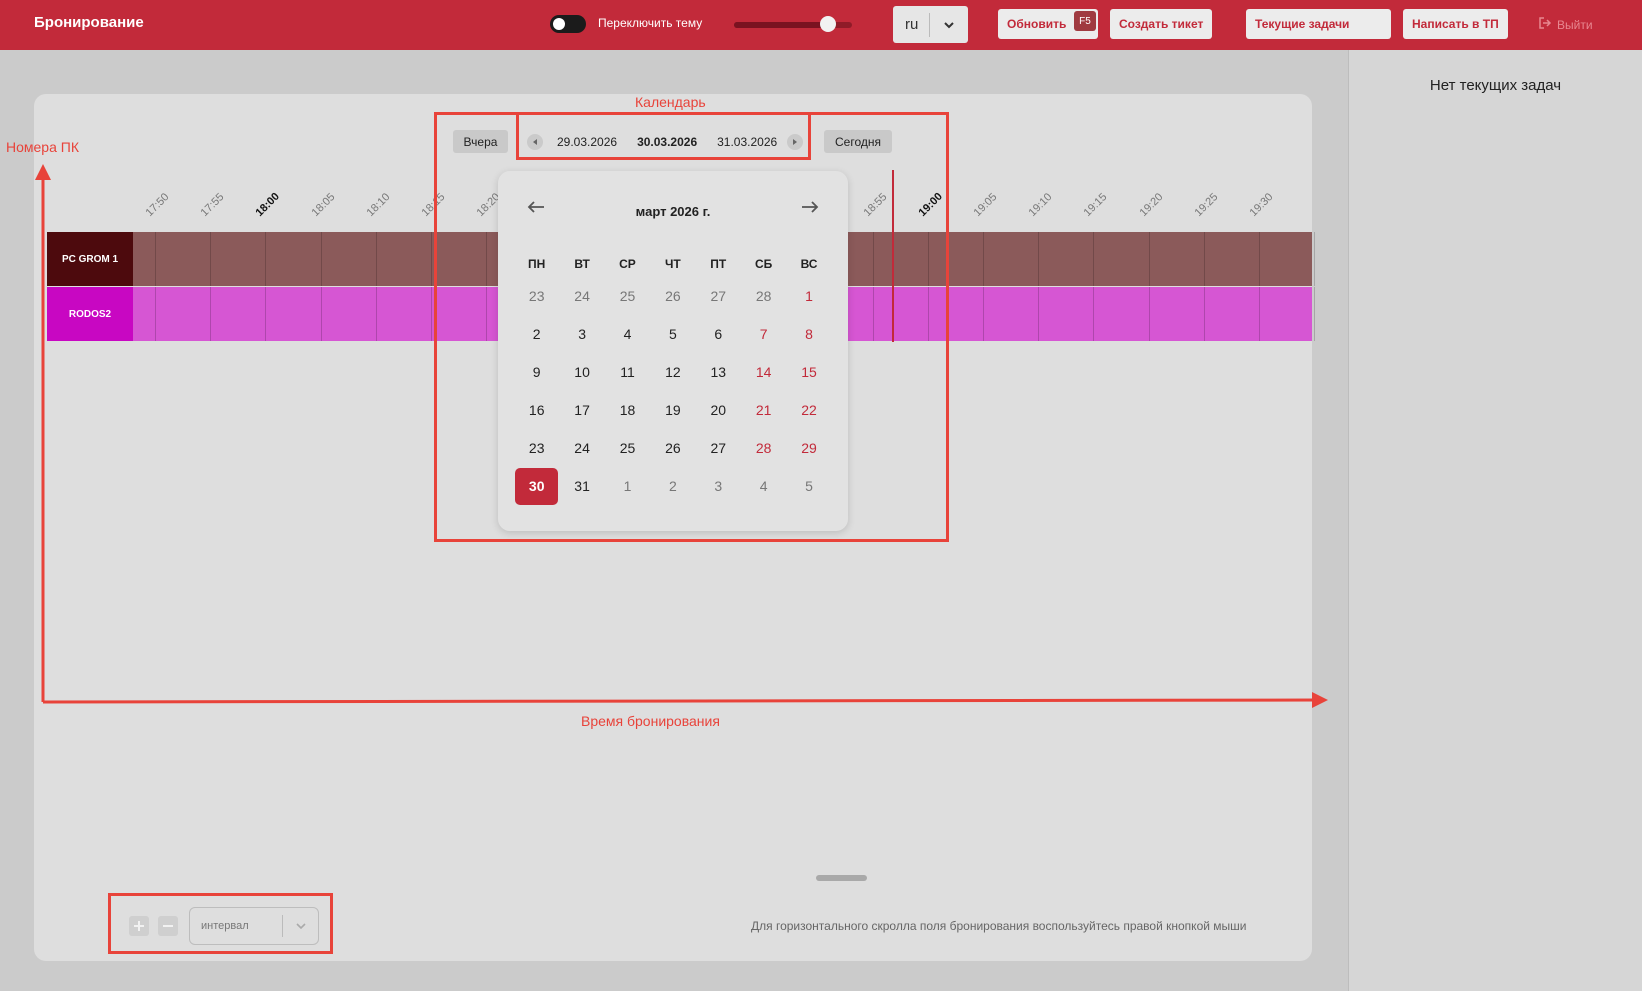 The width and height of the screenshot is (1642, 991). What do you see at coordinates (323, 205) in the screenshot?
I see `time-tick: 18:05` at bounding box center [323, 205].